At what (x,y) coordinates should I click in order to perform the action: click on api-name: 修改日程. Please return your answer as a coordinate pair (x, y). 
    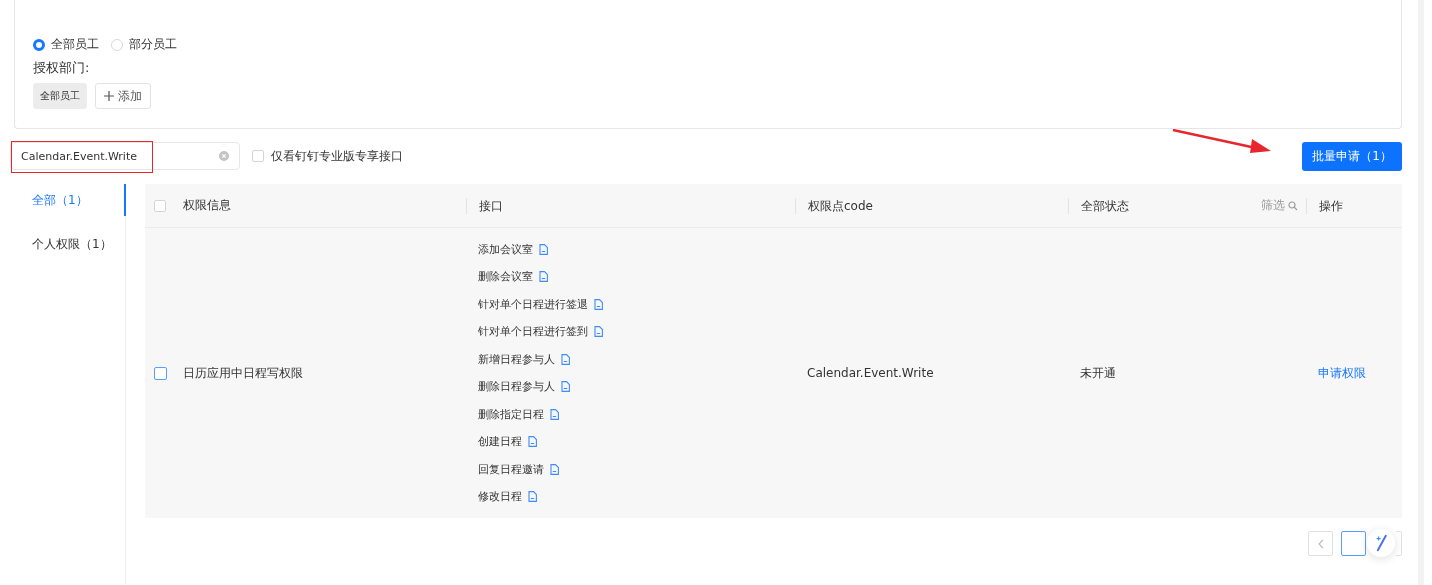
    Looking at the image, I should click on (500, 497).